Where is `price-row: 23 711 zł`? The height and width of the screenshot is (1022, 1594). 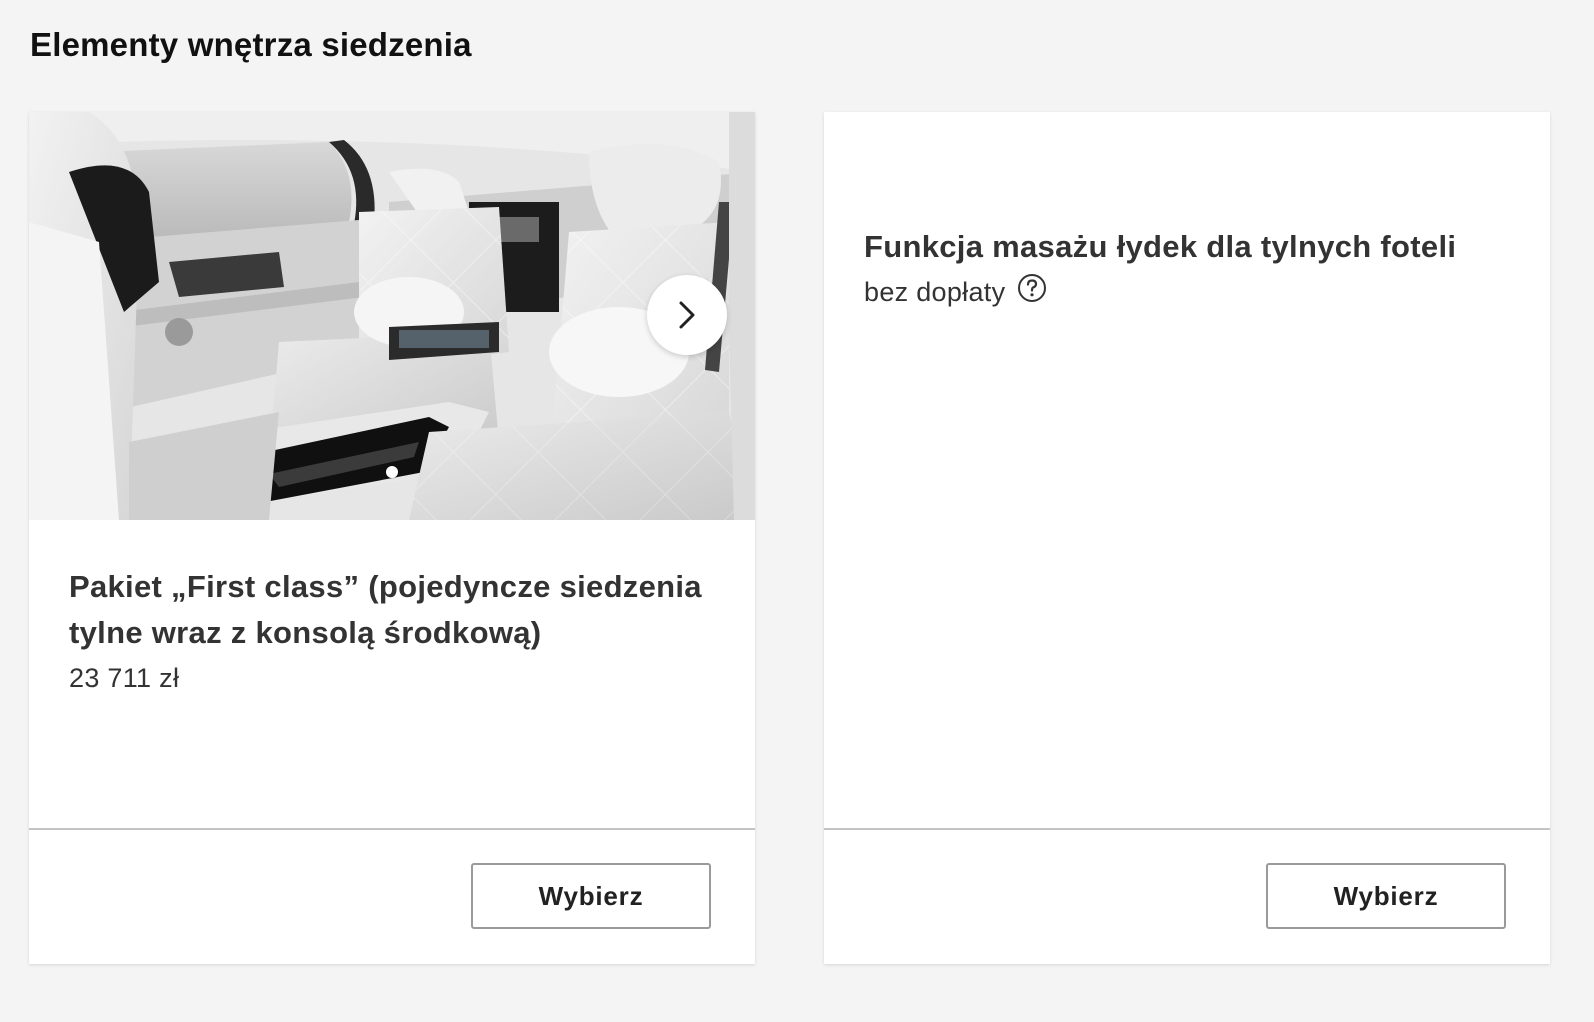
price-row: 23 711 zł is located at coordinates (397, 678).